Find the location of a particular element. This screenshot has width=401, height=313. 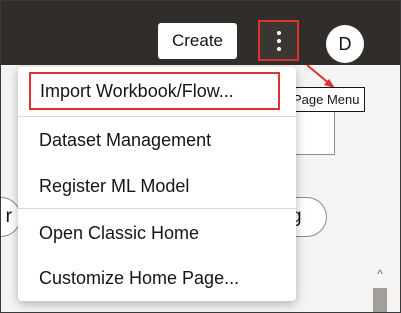

menu-item-dataset-management: Dataset Management is located at coordinates (157, 140).